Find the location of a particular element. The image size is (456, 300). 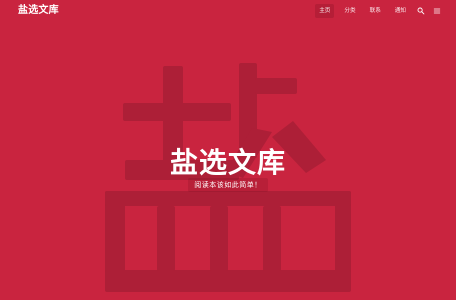

menu-icon is located at coordinates (437, 11).